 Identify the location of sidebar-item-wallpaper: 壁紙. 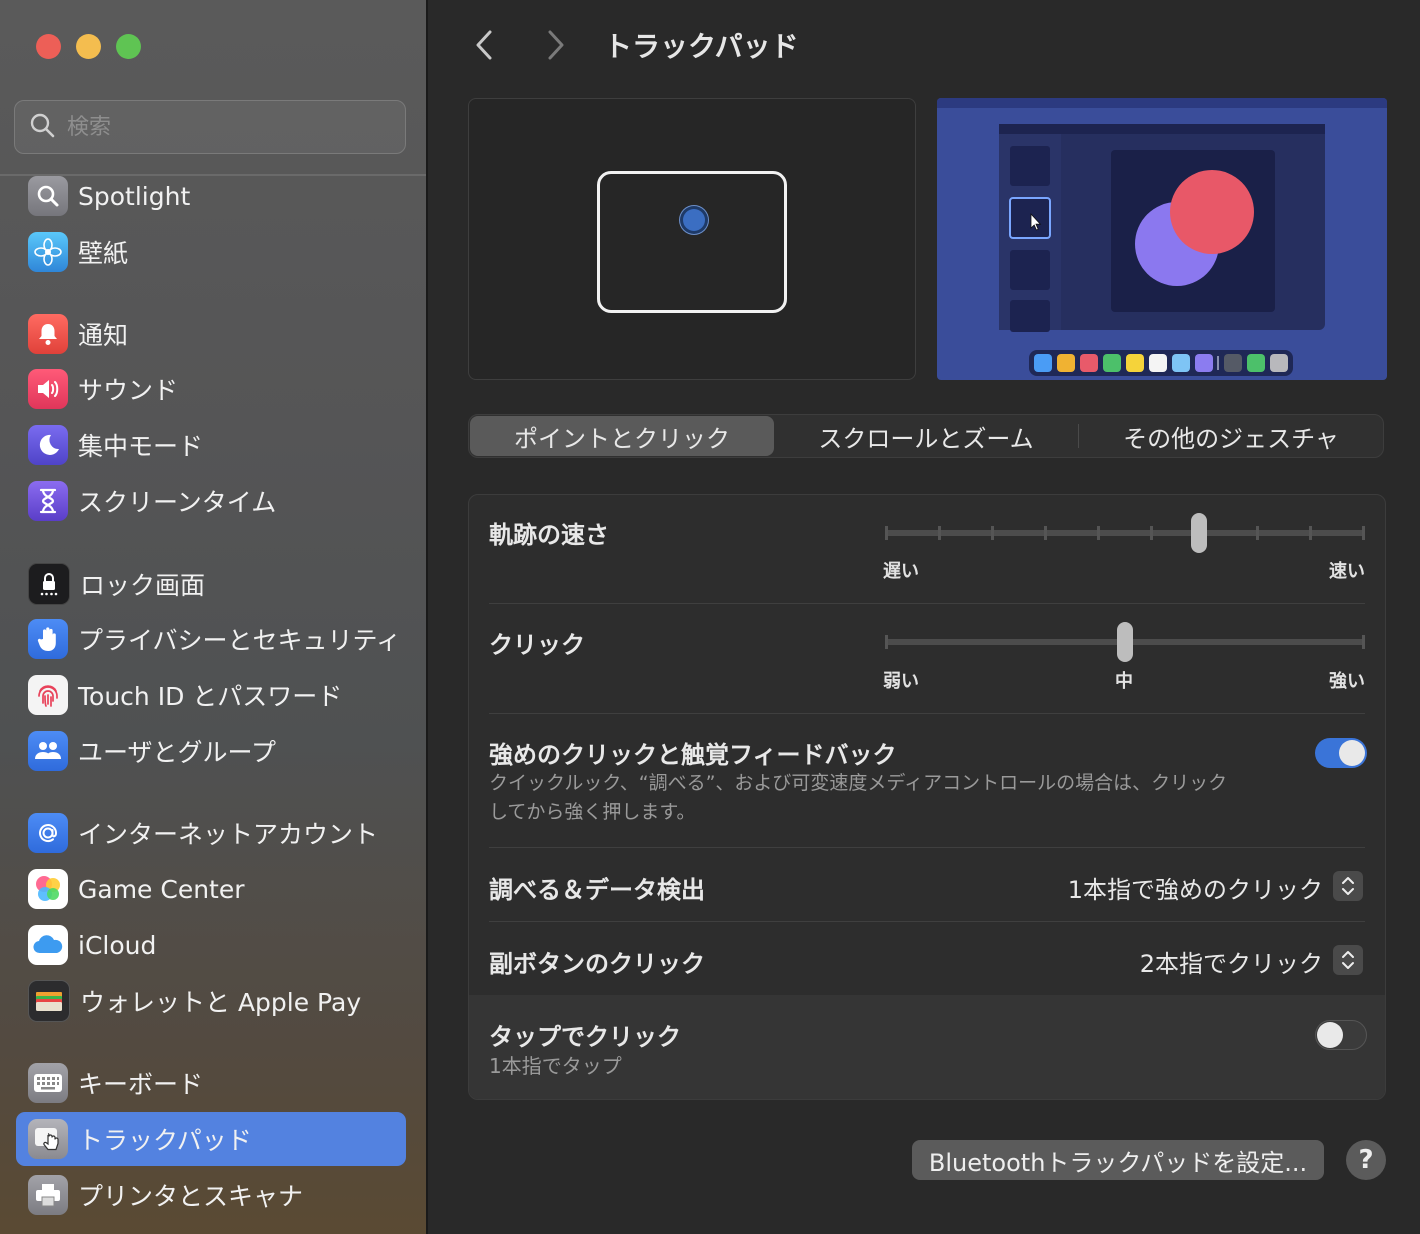
(211, 252).